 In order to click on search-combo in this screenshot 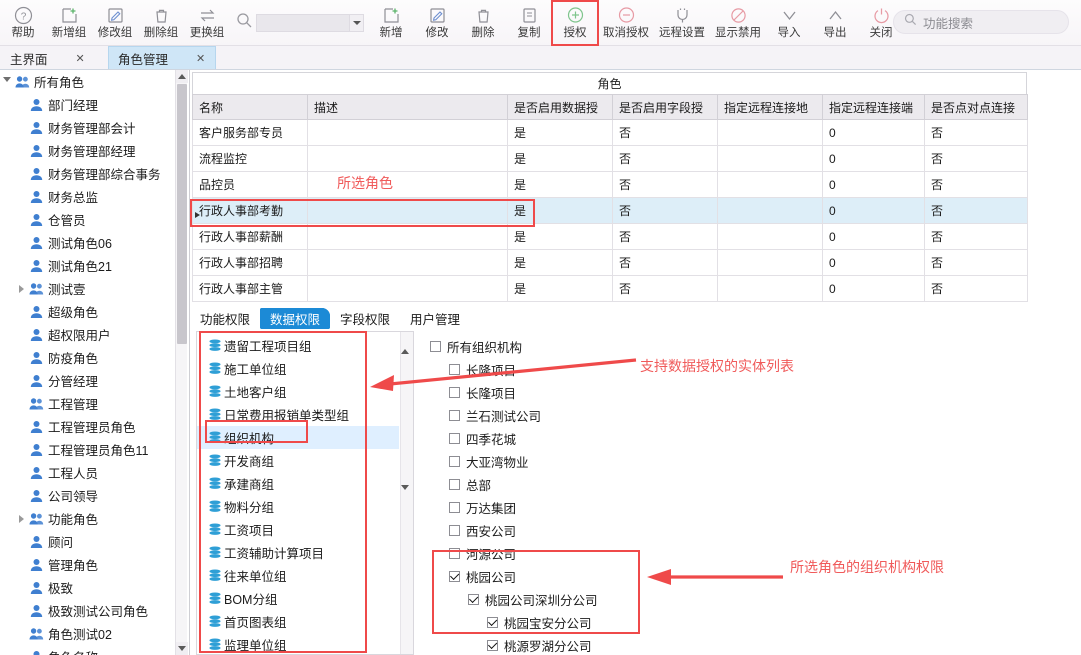, I will do `click(310, 22)`.